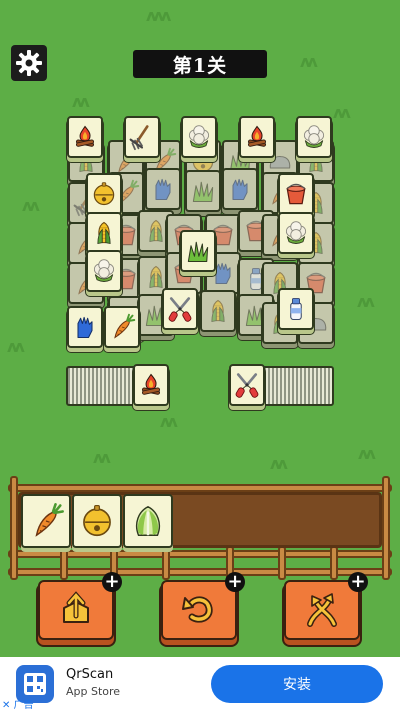  What do you see at coordinates (112, 582) in the screenshot?
I see `move-out-badge: +` at bounding box center [112, 582].